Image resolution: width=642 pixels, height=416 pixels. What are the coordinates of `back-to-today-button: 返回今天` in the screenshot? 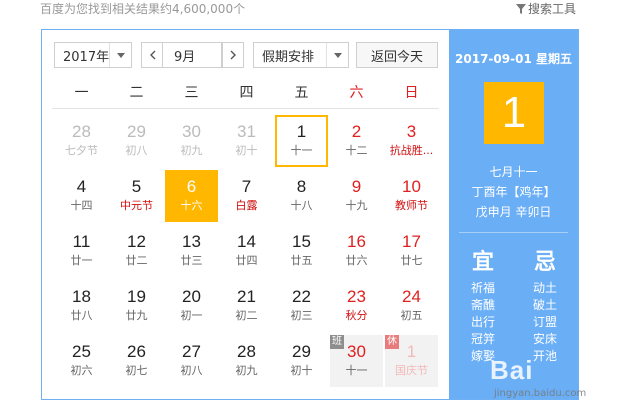 It's located at (397, 55).